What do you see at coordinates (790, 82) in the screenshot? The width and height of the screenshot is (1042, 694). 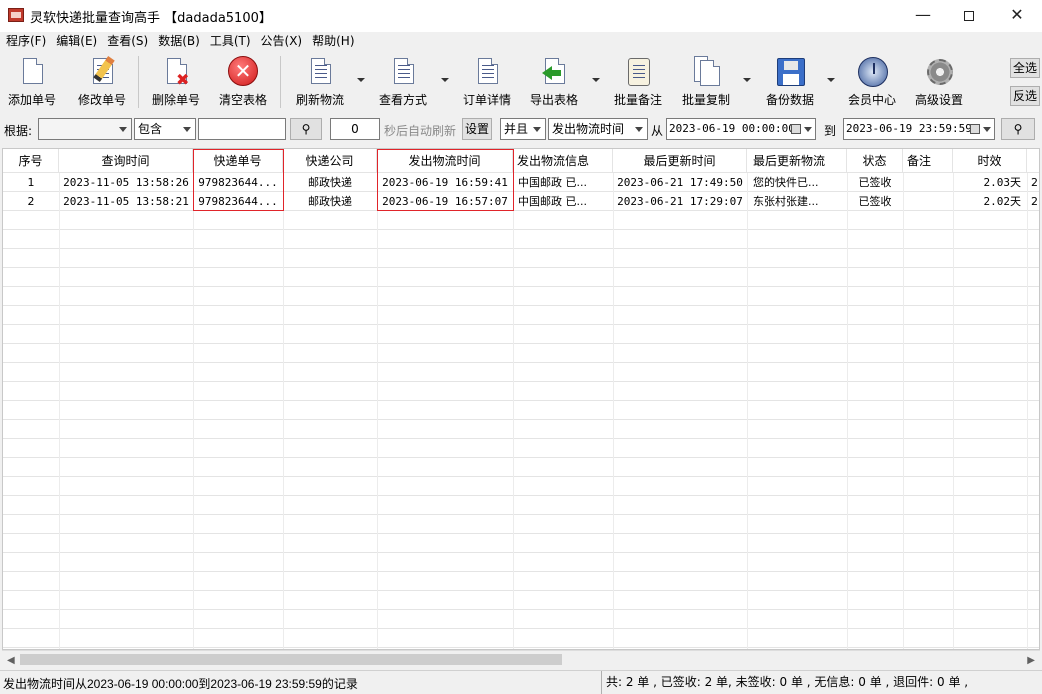 I see `backup-data-button: 备份数据` at bounding box center [790, 82].